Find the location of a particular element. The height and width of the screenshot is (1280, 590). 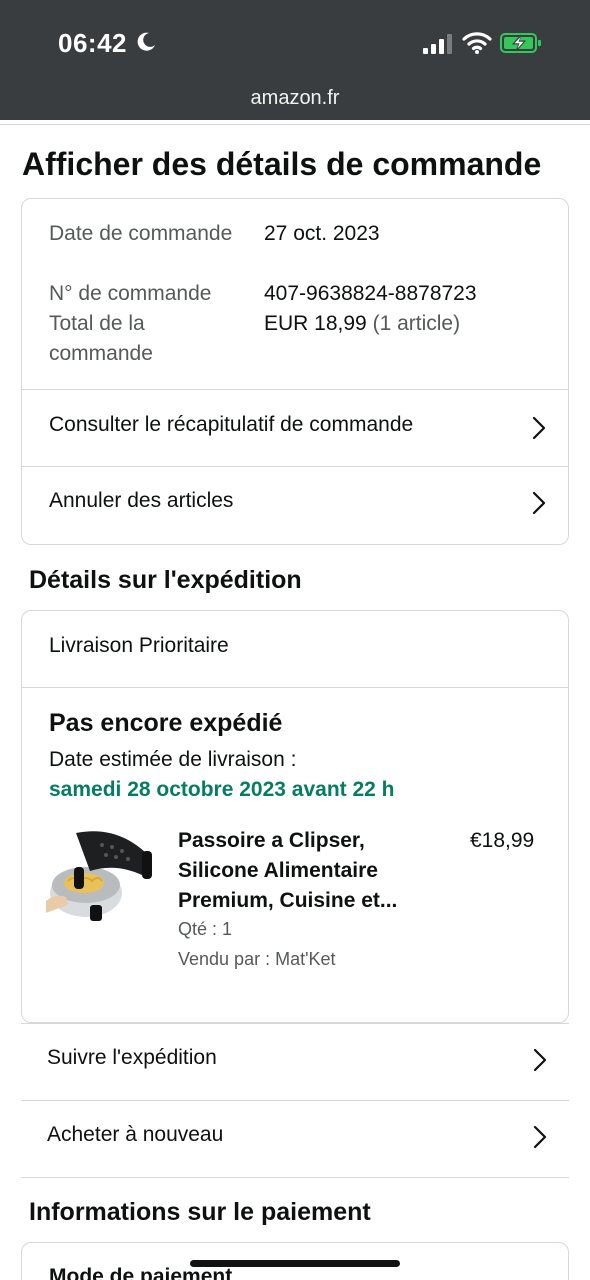

list-divider is located at coordinates (295, 1177).